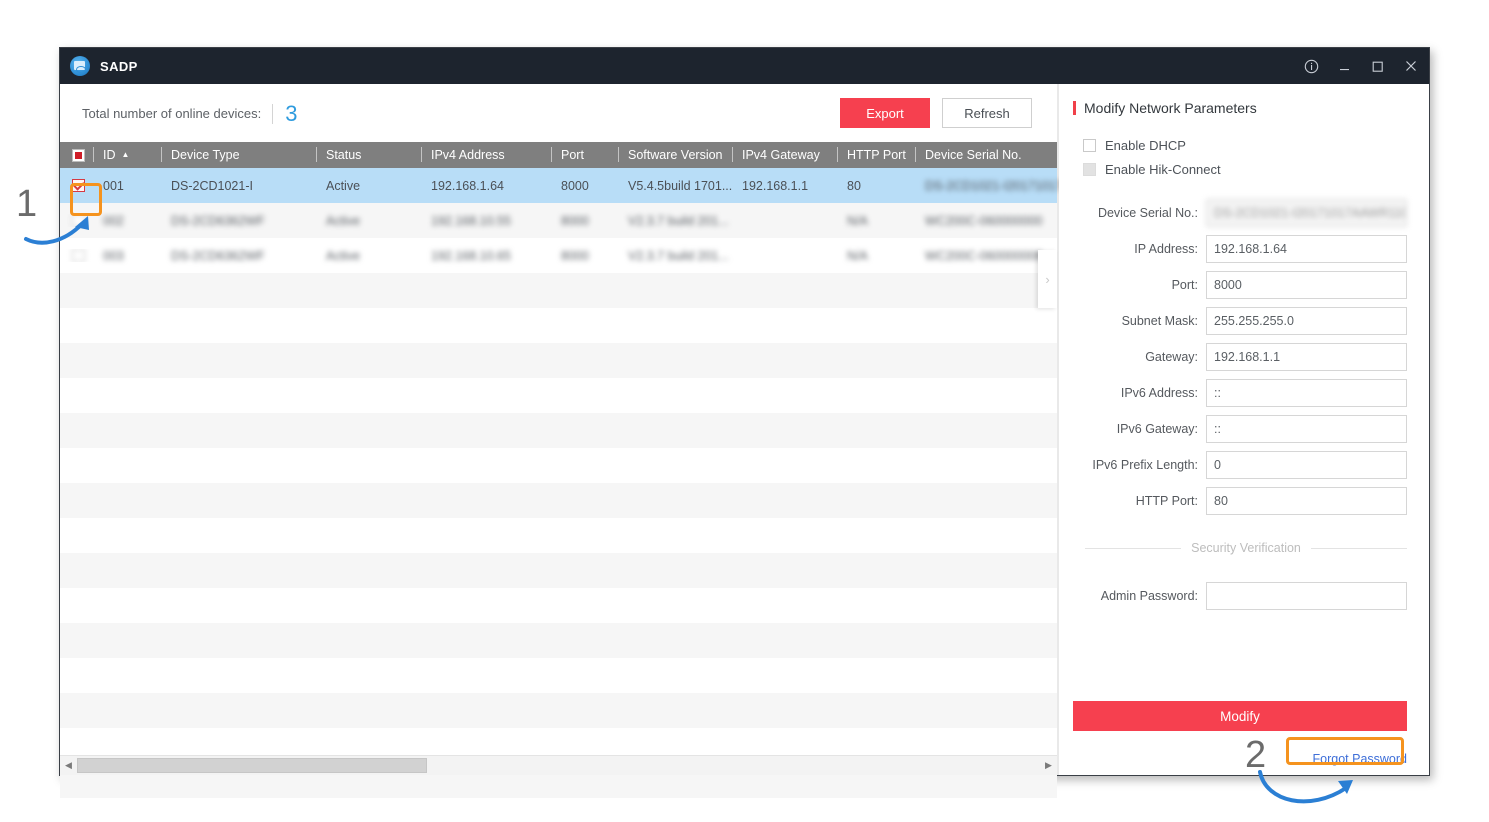 This screenshot has height=822, width=1489. I want to click on enable-dhcp-label: Enable DHCP, so click(1145, 145).